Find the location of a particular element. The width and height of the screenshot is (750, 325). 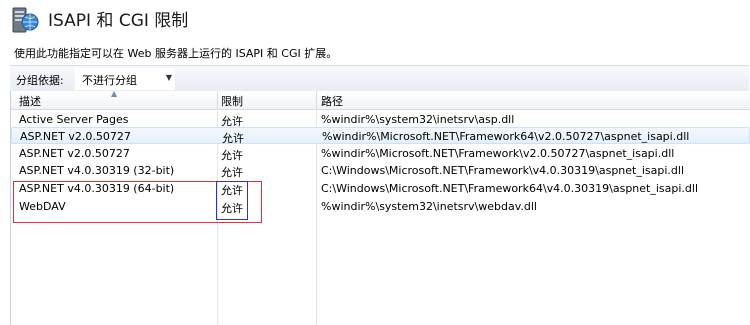

grouping-toolbar: 分组依据: 不进行分组 ▼ is located at coordinates (379, 78).